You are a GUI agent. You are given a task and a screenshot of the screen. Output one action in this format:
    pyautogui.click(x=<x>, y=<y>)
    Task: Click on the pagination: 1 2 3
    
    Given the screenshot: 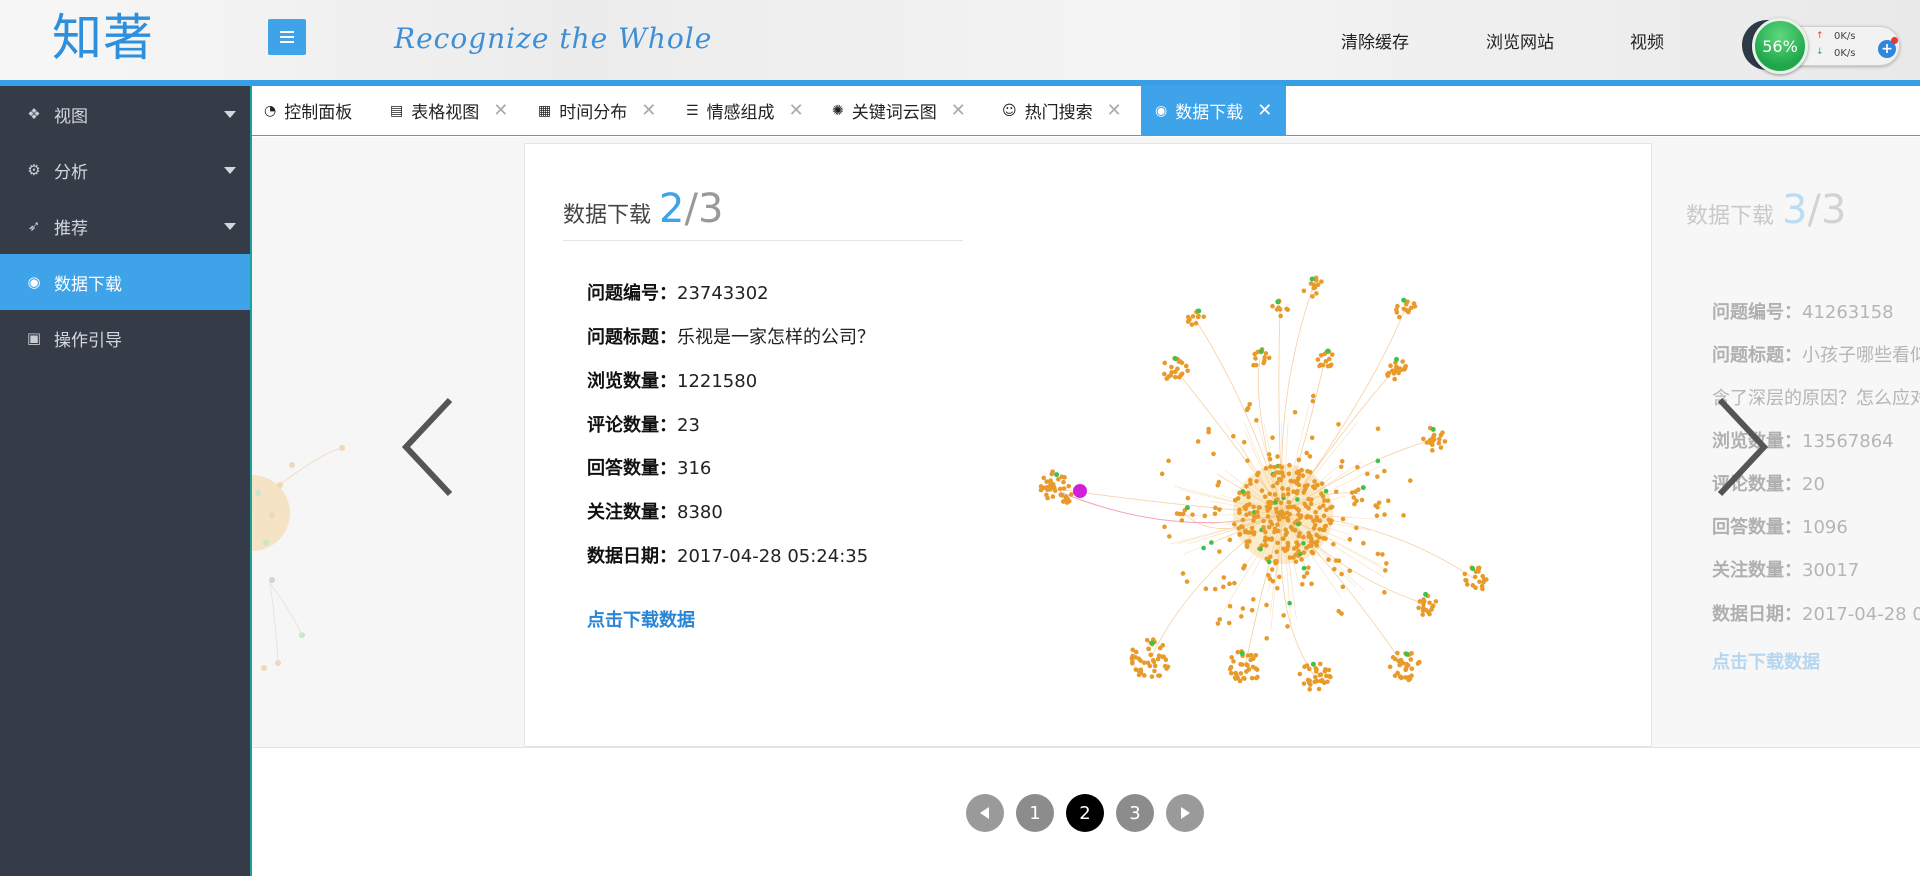 What is the action you would take?
    pyautogui.click(x=1085, y=813)
    